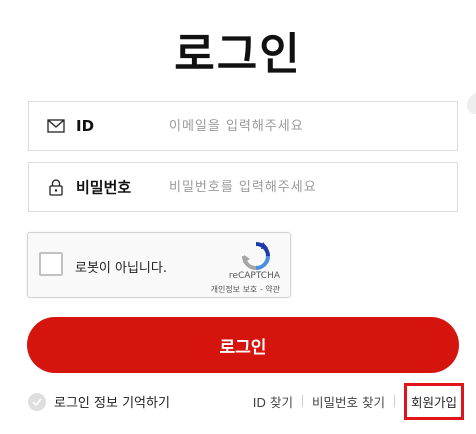 This screenshot has height=434, width=476. I want to click on decorative-leaf-icon, so click(471, 103).